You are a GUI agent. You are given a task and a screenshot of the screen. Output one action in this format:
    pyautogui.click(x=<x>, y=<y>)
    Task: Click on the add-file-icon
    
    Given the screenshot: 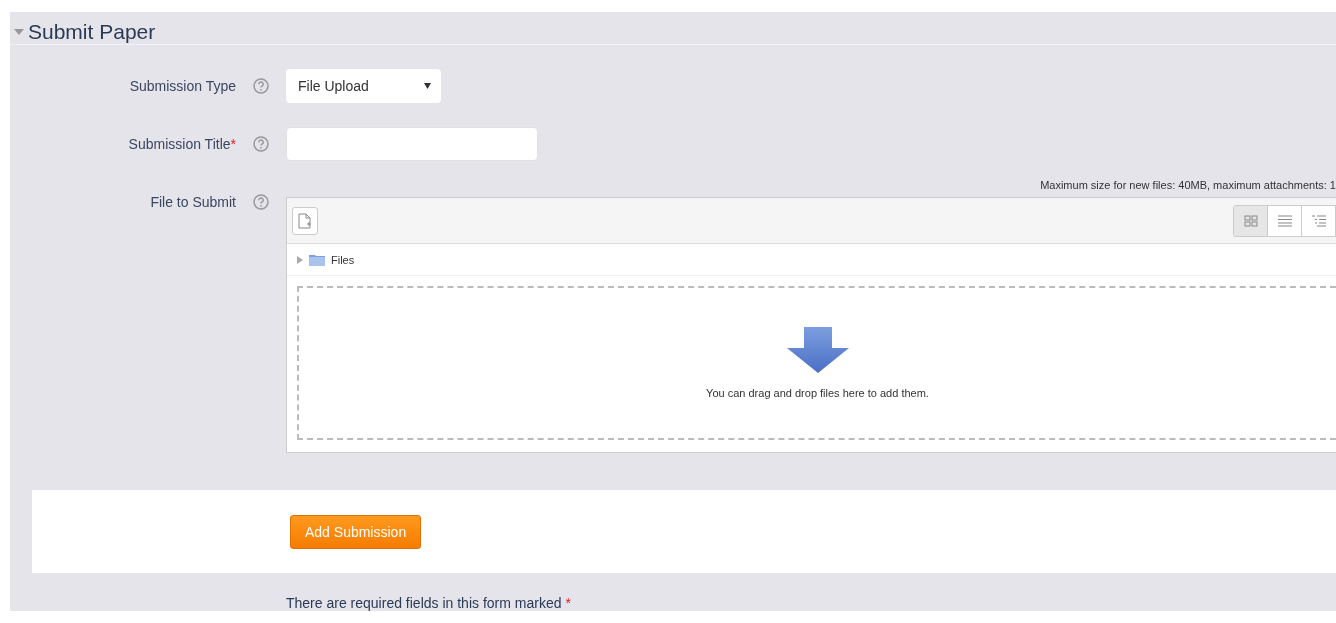 What is the action you would take?
    pyautogui.click(x=305, y=220)
    